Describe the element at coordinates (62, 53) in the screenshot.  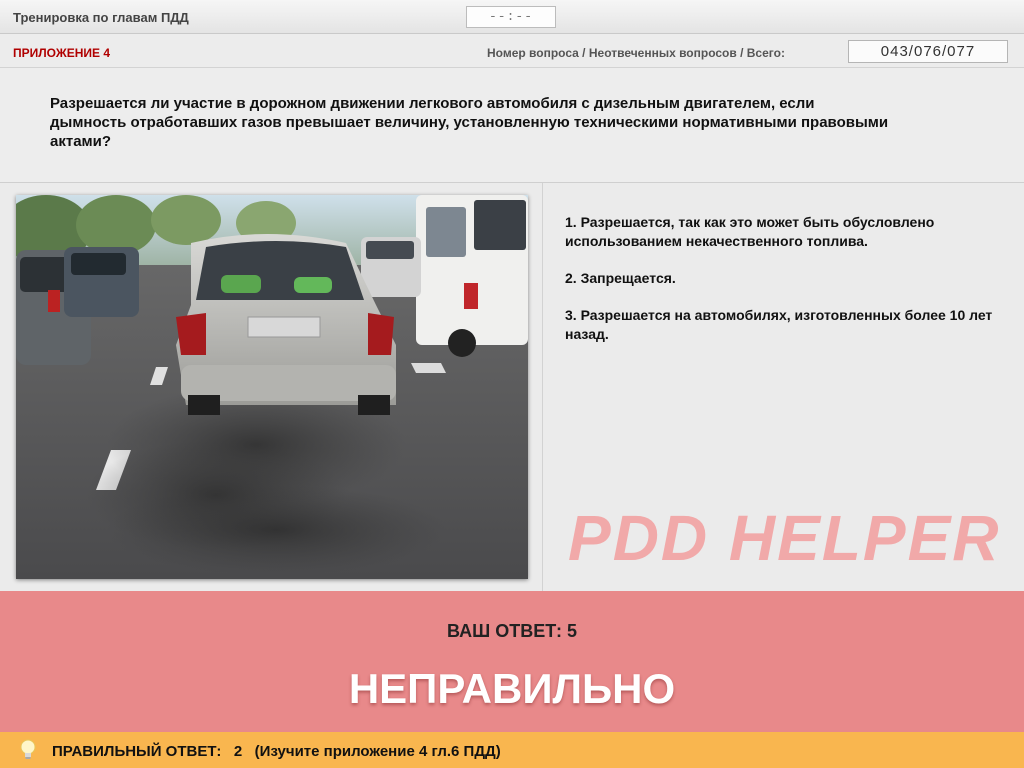
I see `appendix-label: ПРИЛОЖЕНИЕ 4` at that location.